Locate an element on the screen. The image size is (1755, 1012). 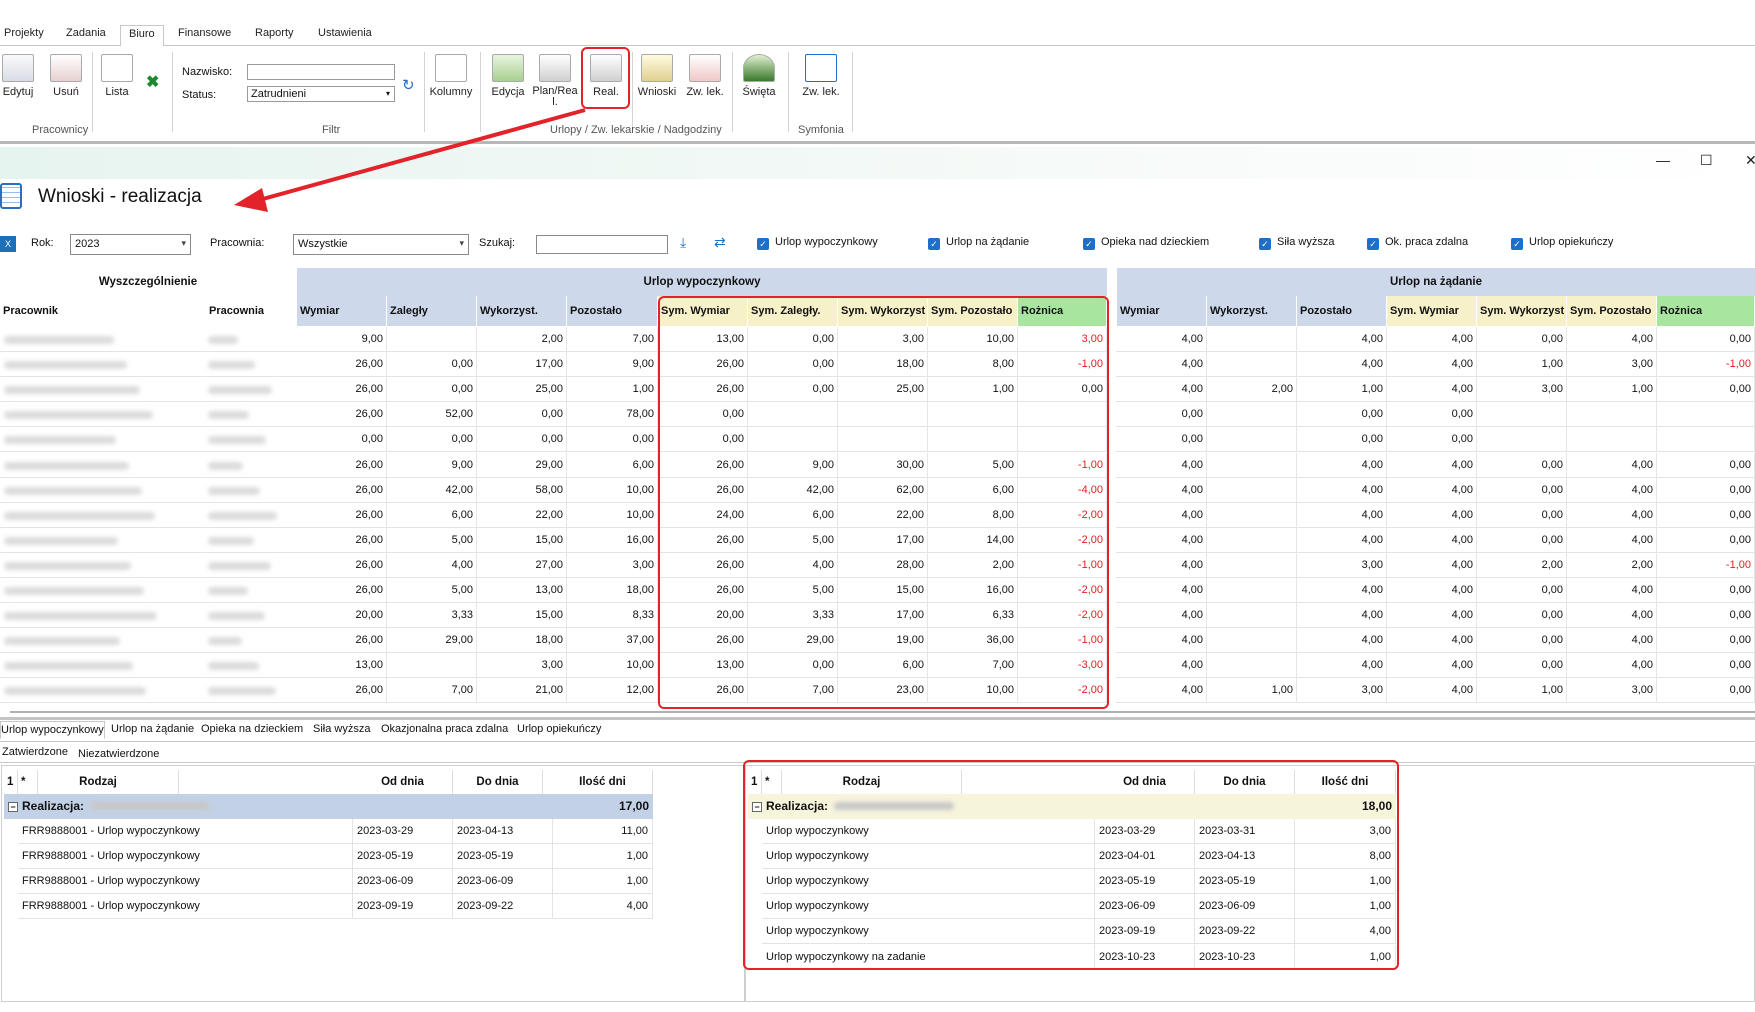
header-left_table-3: Od dnia is located at coordinates (403, 782).